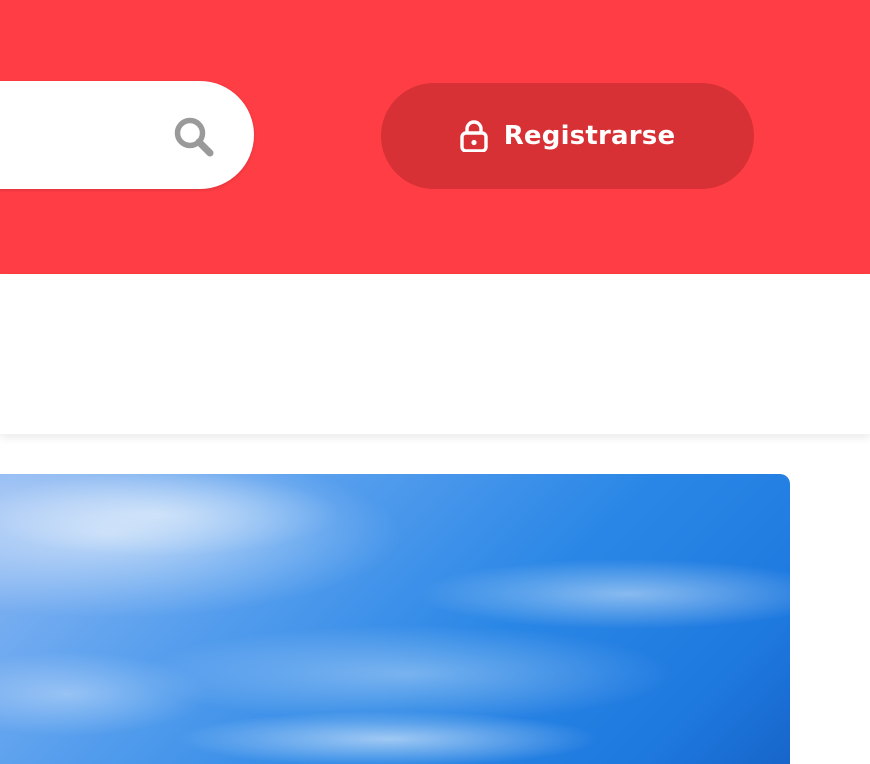  I want to click on register-button-label: Registrarse, so click(589, 136).